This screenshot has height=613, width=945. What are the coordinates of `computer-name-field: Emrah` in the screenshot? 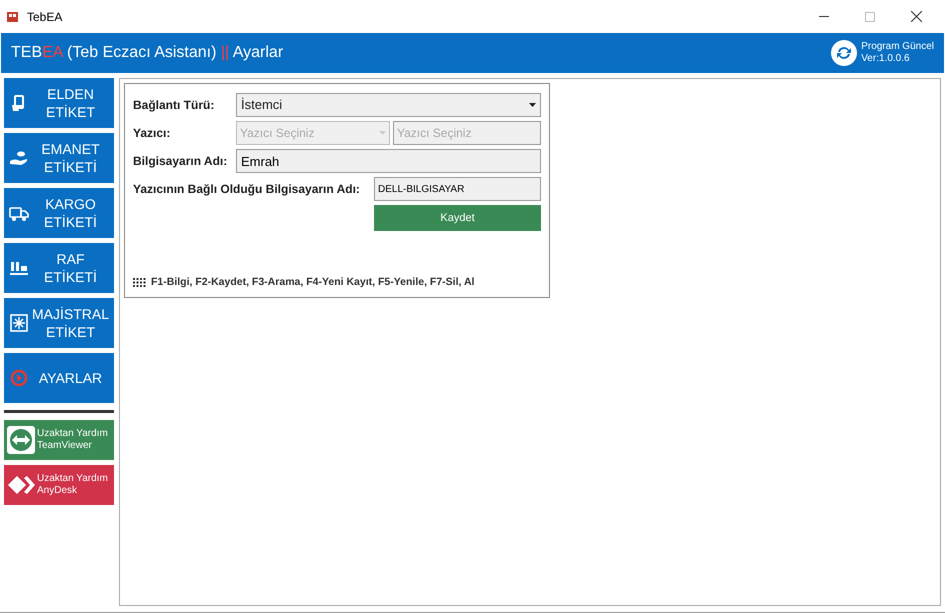 It's located at (388, 161).